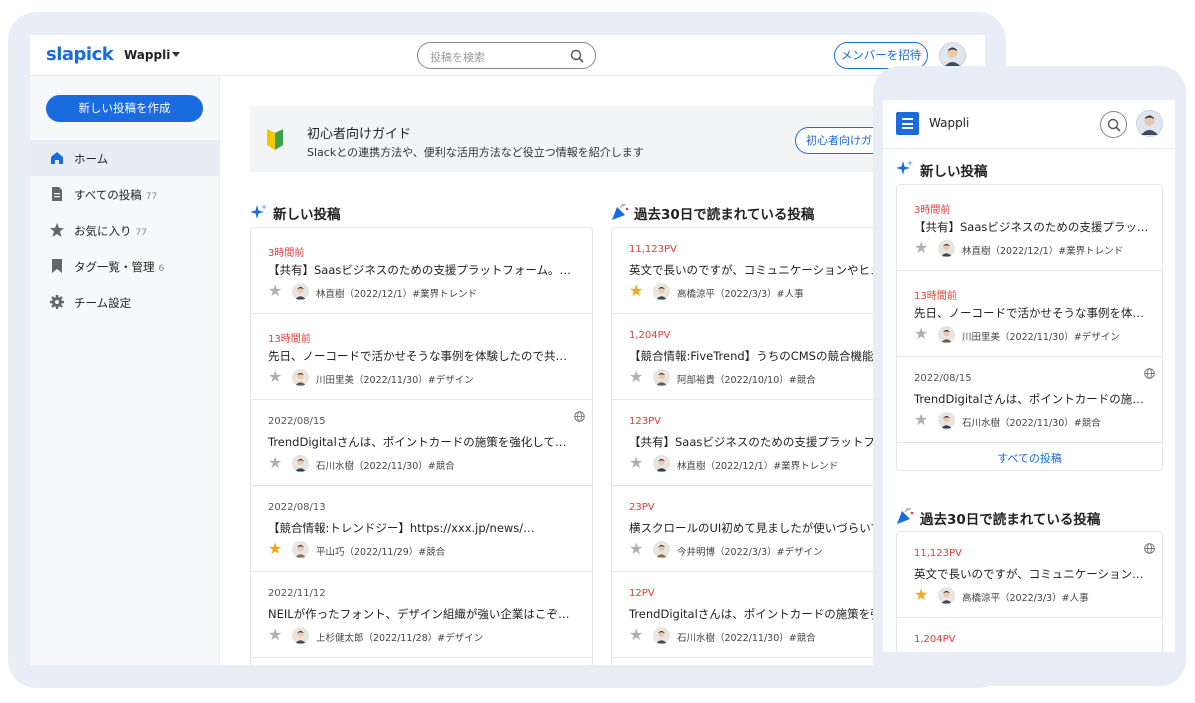  What do you see at coordinates (1029, 635) in the screenshot?
I see `post-card: 1,204PV` at bounding box center [1029, 635].